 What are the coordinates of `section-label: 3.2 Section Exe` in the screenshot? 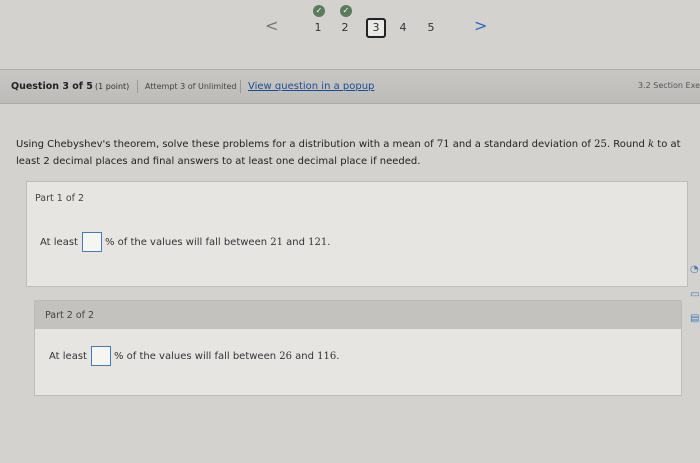 It's located at (669, 85).